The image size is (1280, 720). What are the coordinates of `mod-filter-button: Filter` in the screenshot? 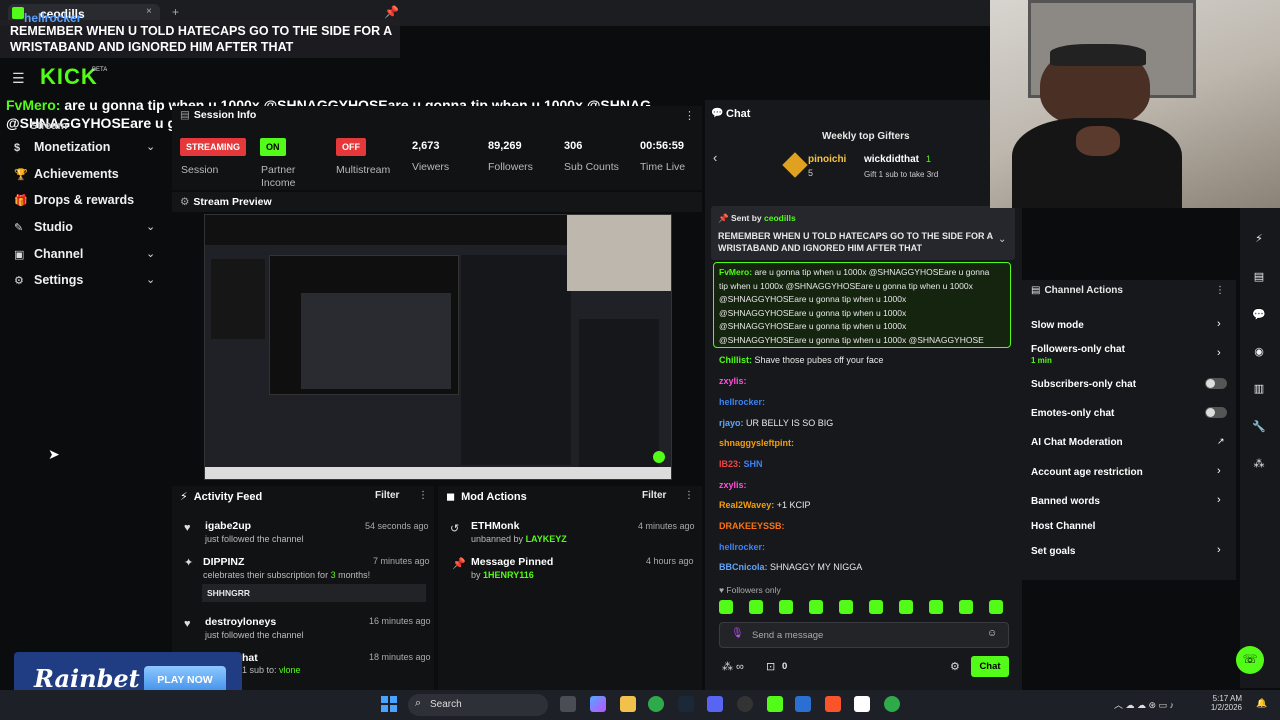 It's located at (654, 495).